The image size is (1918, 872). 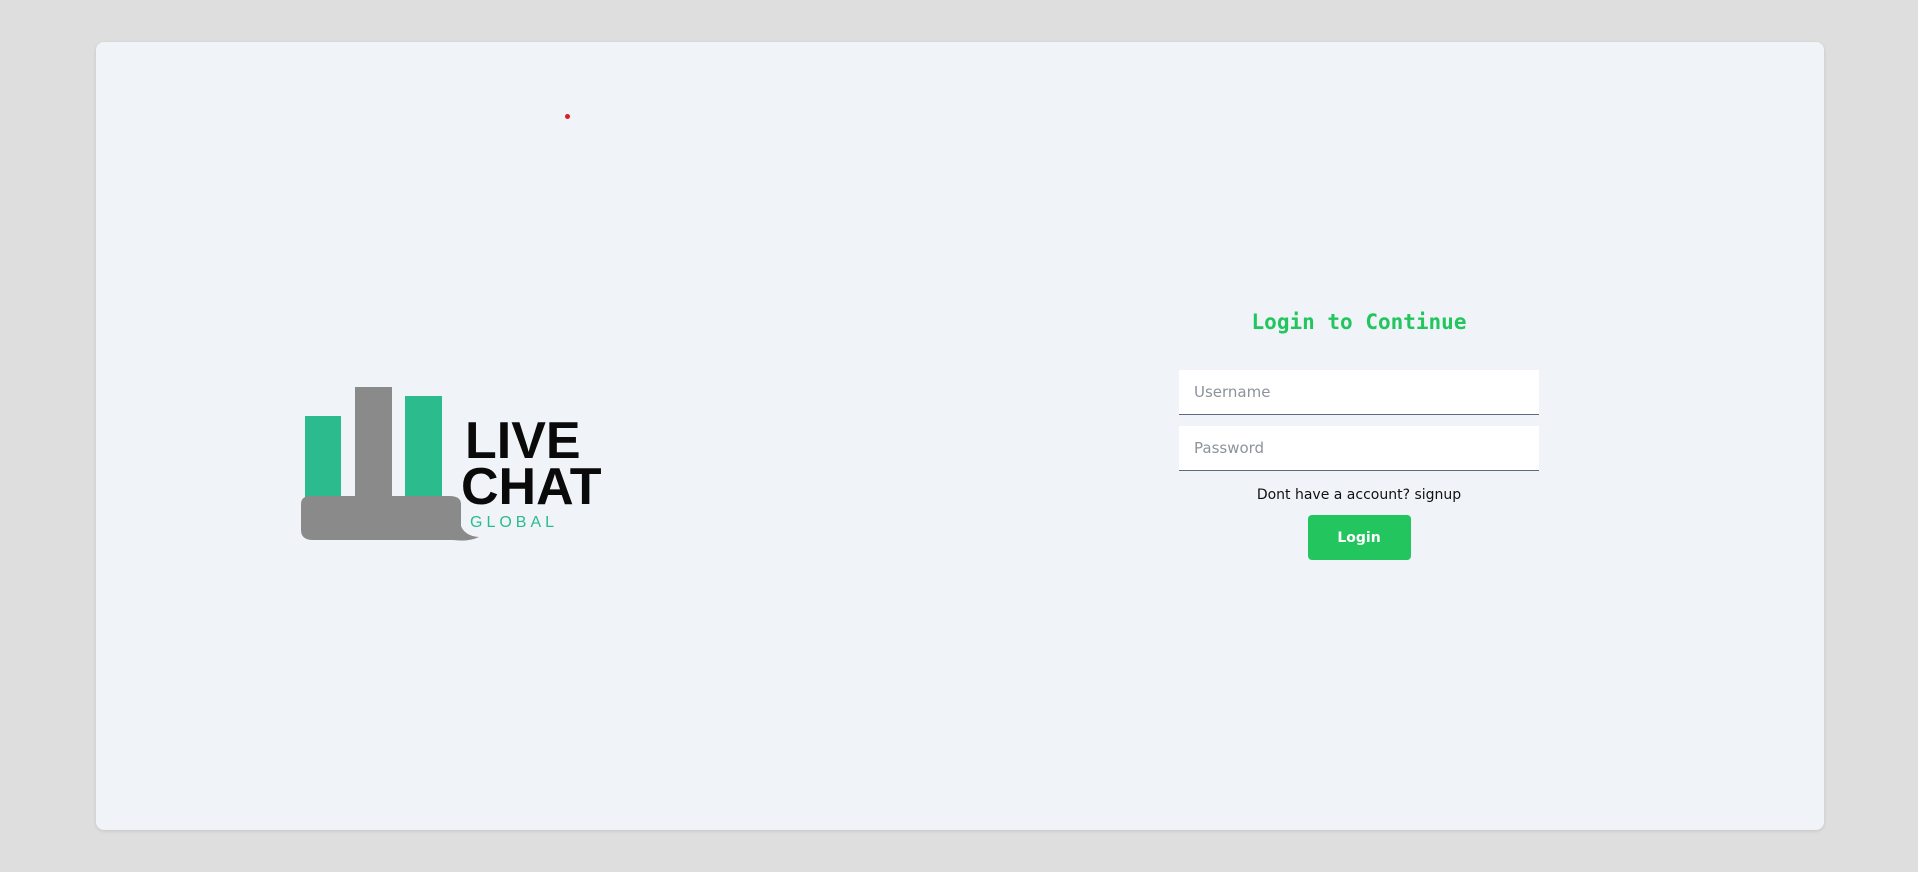 What do you see at coordinates (531, 487) in the screenshot?
I see `logo-text-chat: CHAT` at bounding box center [531, 487].